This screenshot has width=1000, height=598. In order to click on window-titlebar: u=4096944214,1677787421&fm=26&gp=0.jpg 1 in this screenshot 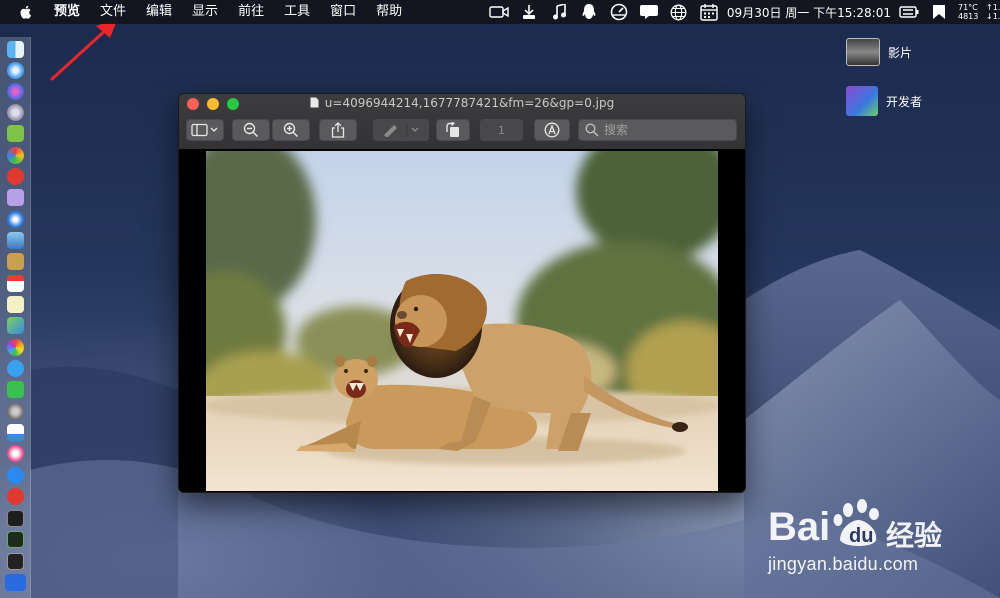, I will do `click(462, 122)`.